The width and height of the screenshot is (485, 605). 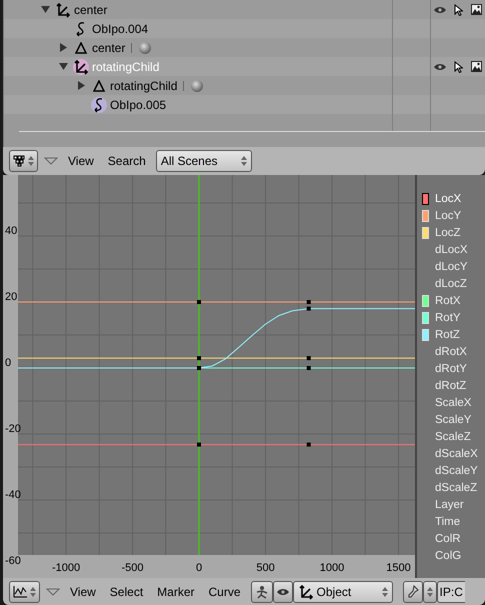 What do you see at coordinates (66, 568) in the screenshot?
I see `x-axis-label: -1000` at bounding box center [66, 568].